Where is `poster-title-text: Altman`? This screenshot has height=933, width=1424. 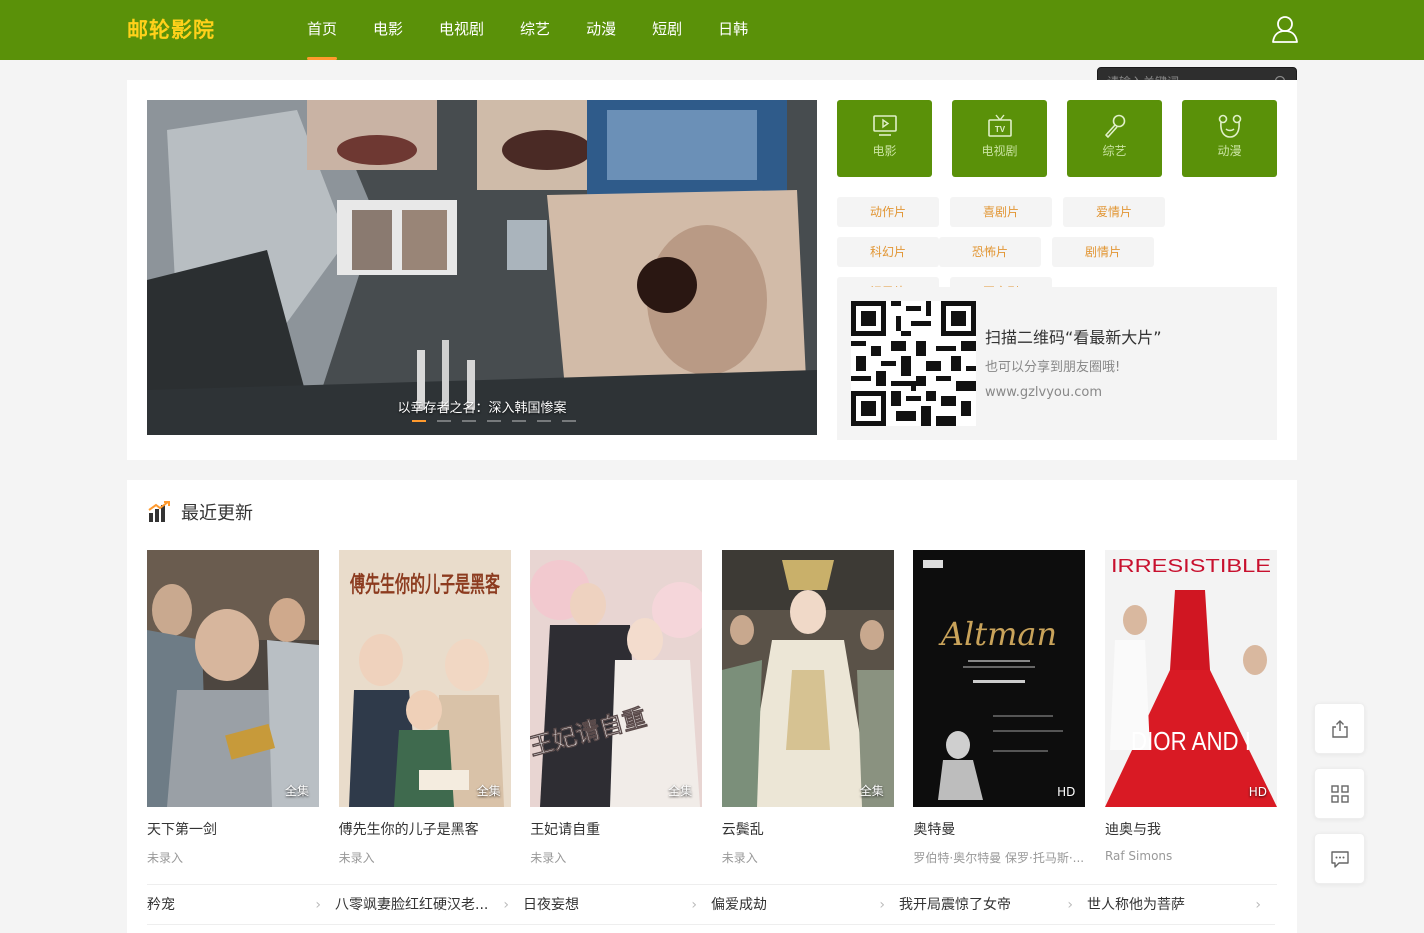 poster-title-text: Altman is located at coordinates (997, 634).